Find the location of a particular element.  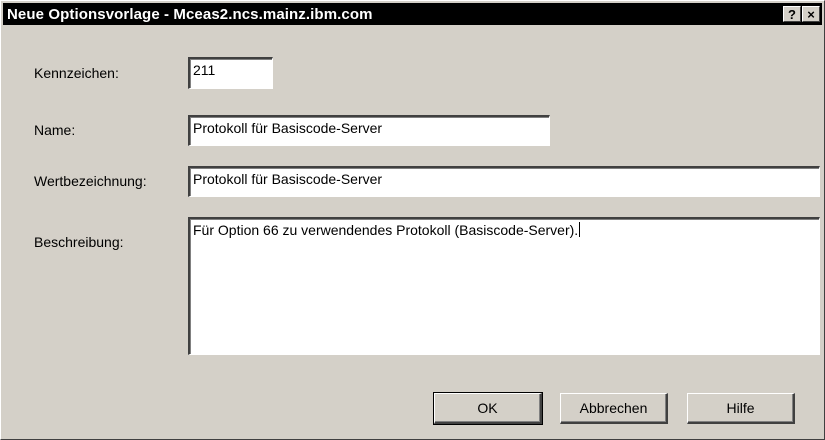

name-field: Protokoll für Basiscode-Server is located at coordinates (369, 130).